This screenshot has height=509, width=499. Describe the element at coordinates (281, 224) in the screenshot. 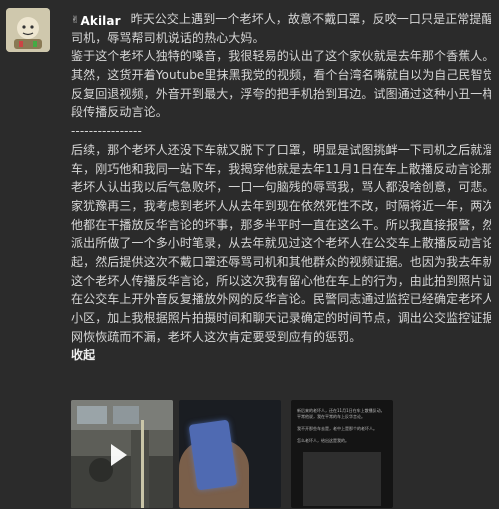

I see `post-text: 他都在干播放反华言论的坏事，那多半平时一直在这么干。所以我直接报警，然后去` at that location.